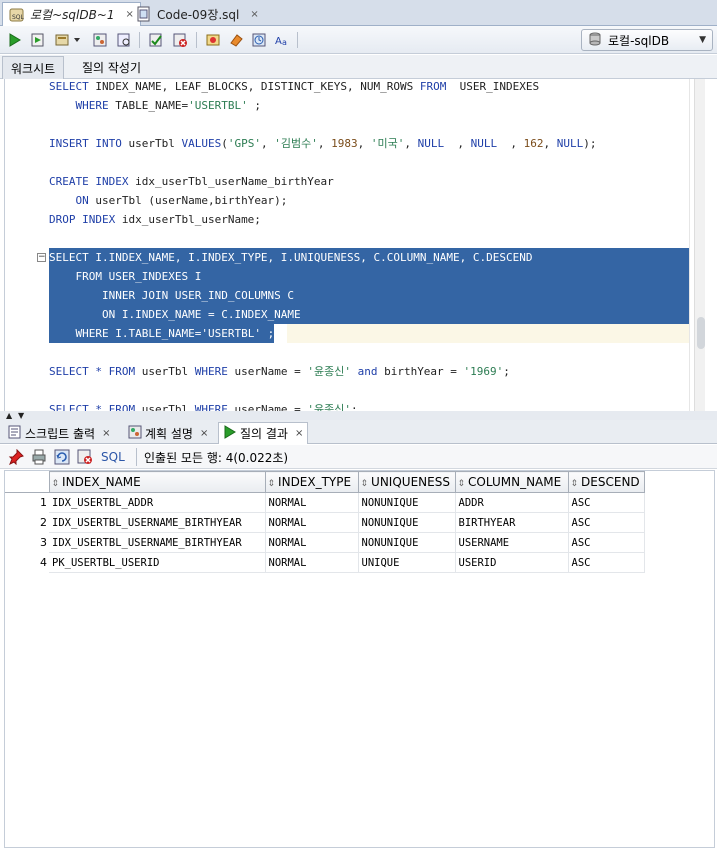 The image size is (717, 853). Describe the element at coordinates (38, 40) in the screenshot. I see `run-script-icon` at that location.